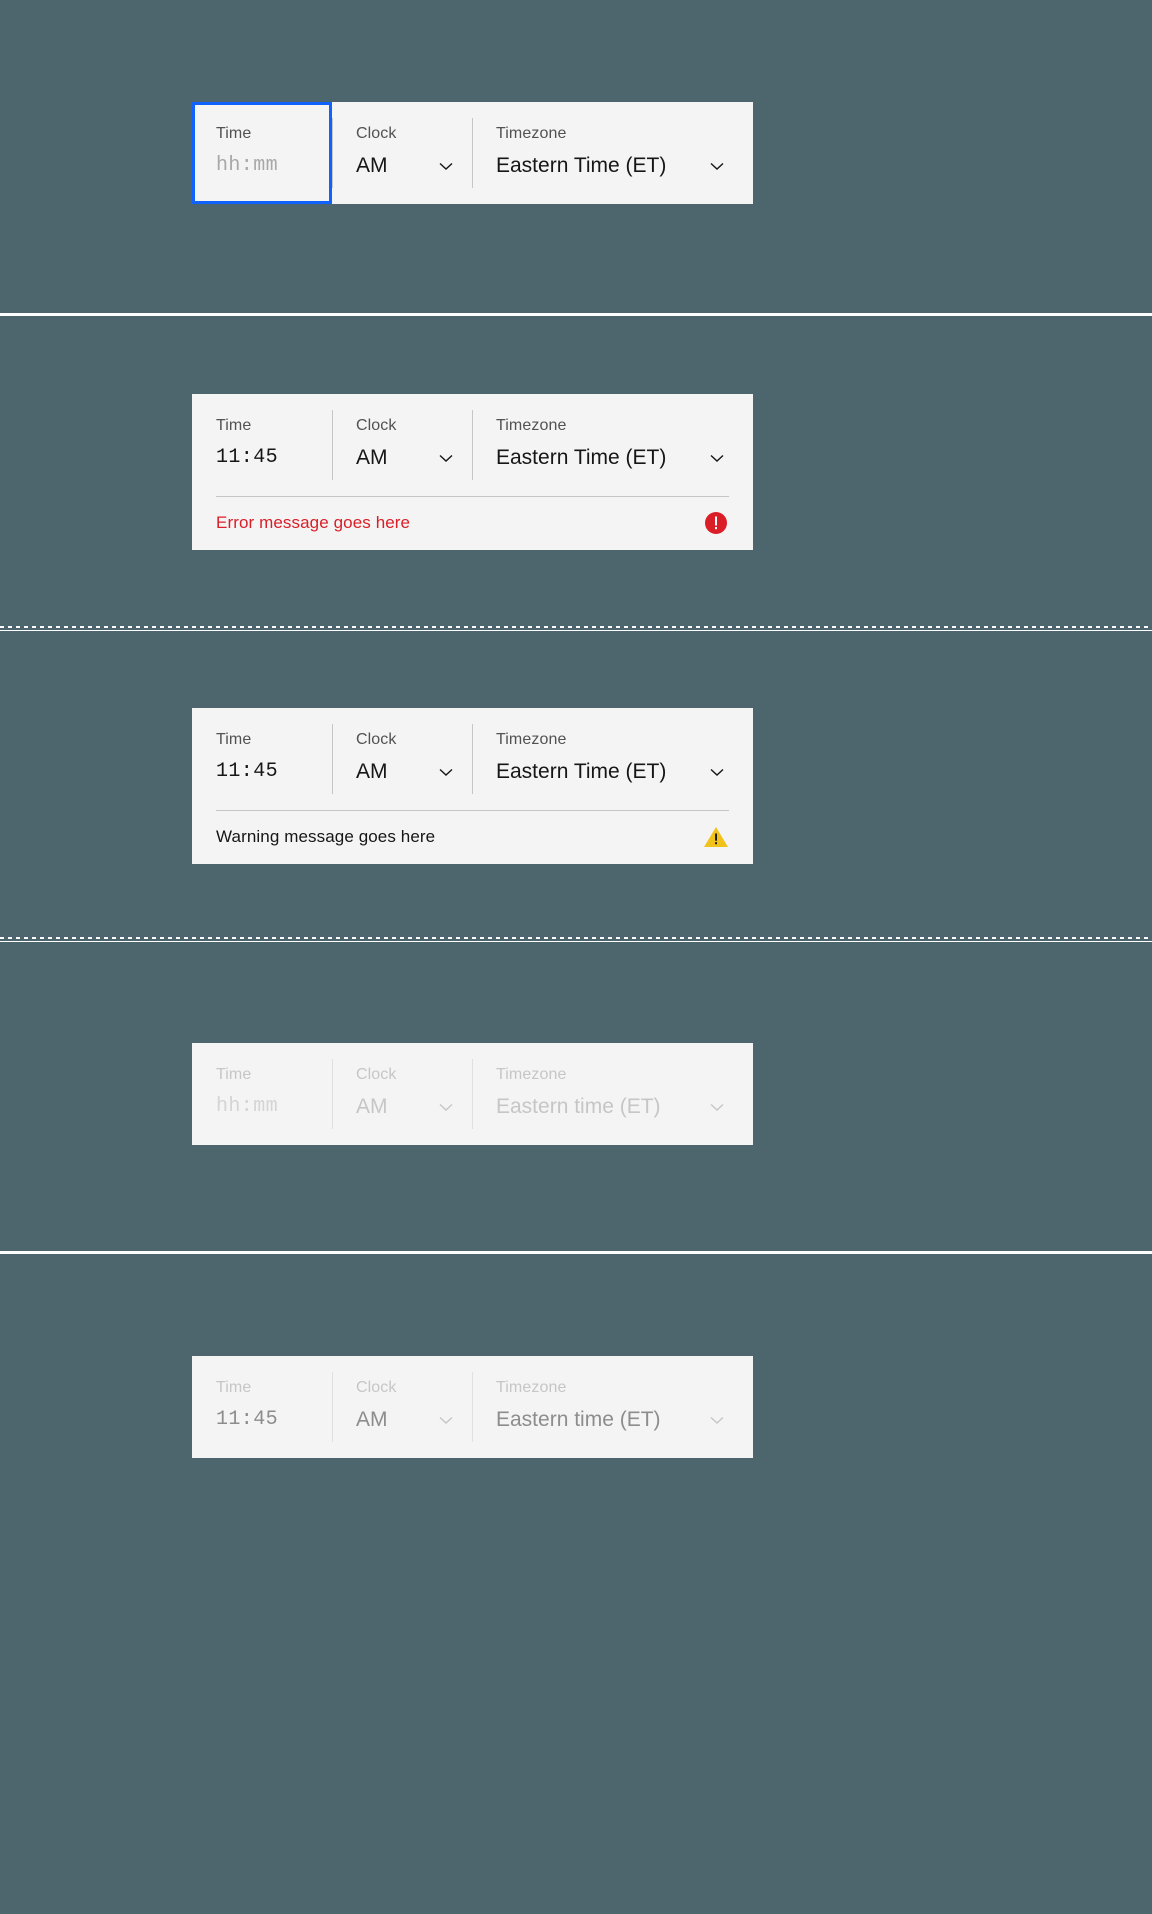 The width and height of the screenshot is (1152, 1914). What do you see at coordinates (313, 522) in the screenshot?
I see `error-message-text: Error message goes here` at bounding box center [313, 522].